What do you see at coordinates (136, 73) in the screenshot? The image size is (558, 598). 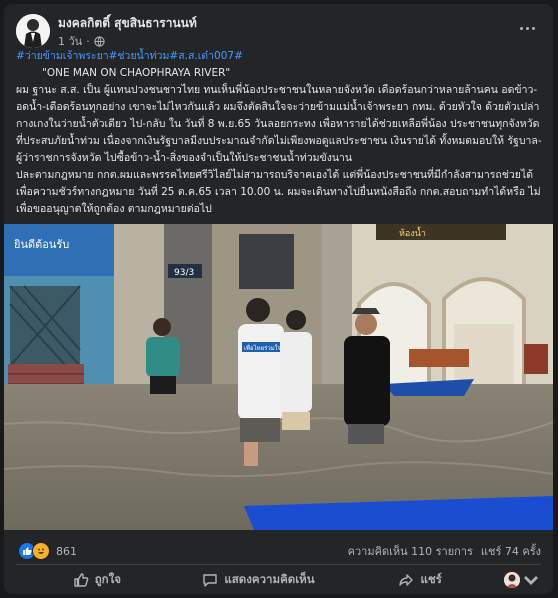 I see `post-quote: "ONE MAN ON CHAOPHRAYA RIVER"` at bounding box center [136, 73].